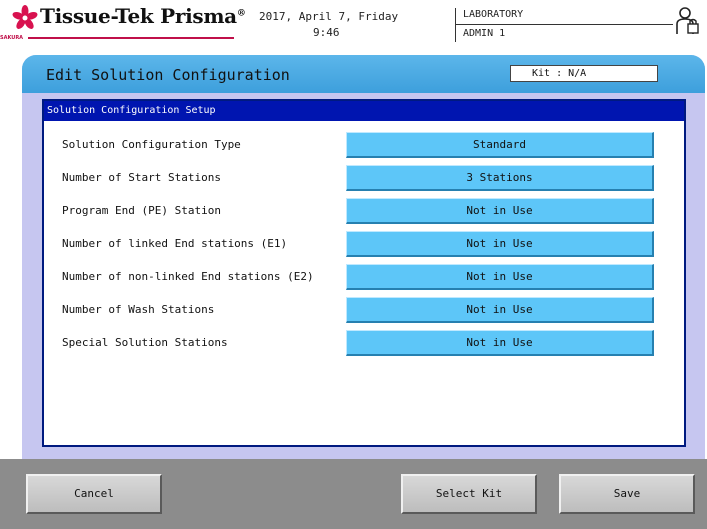  I want to click on header-divider, so click(455, 25).